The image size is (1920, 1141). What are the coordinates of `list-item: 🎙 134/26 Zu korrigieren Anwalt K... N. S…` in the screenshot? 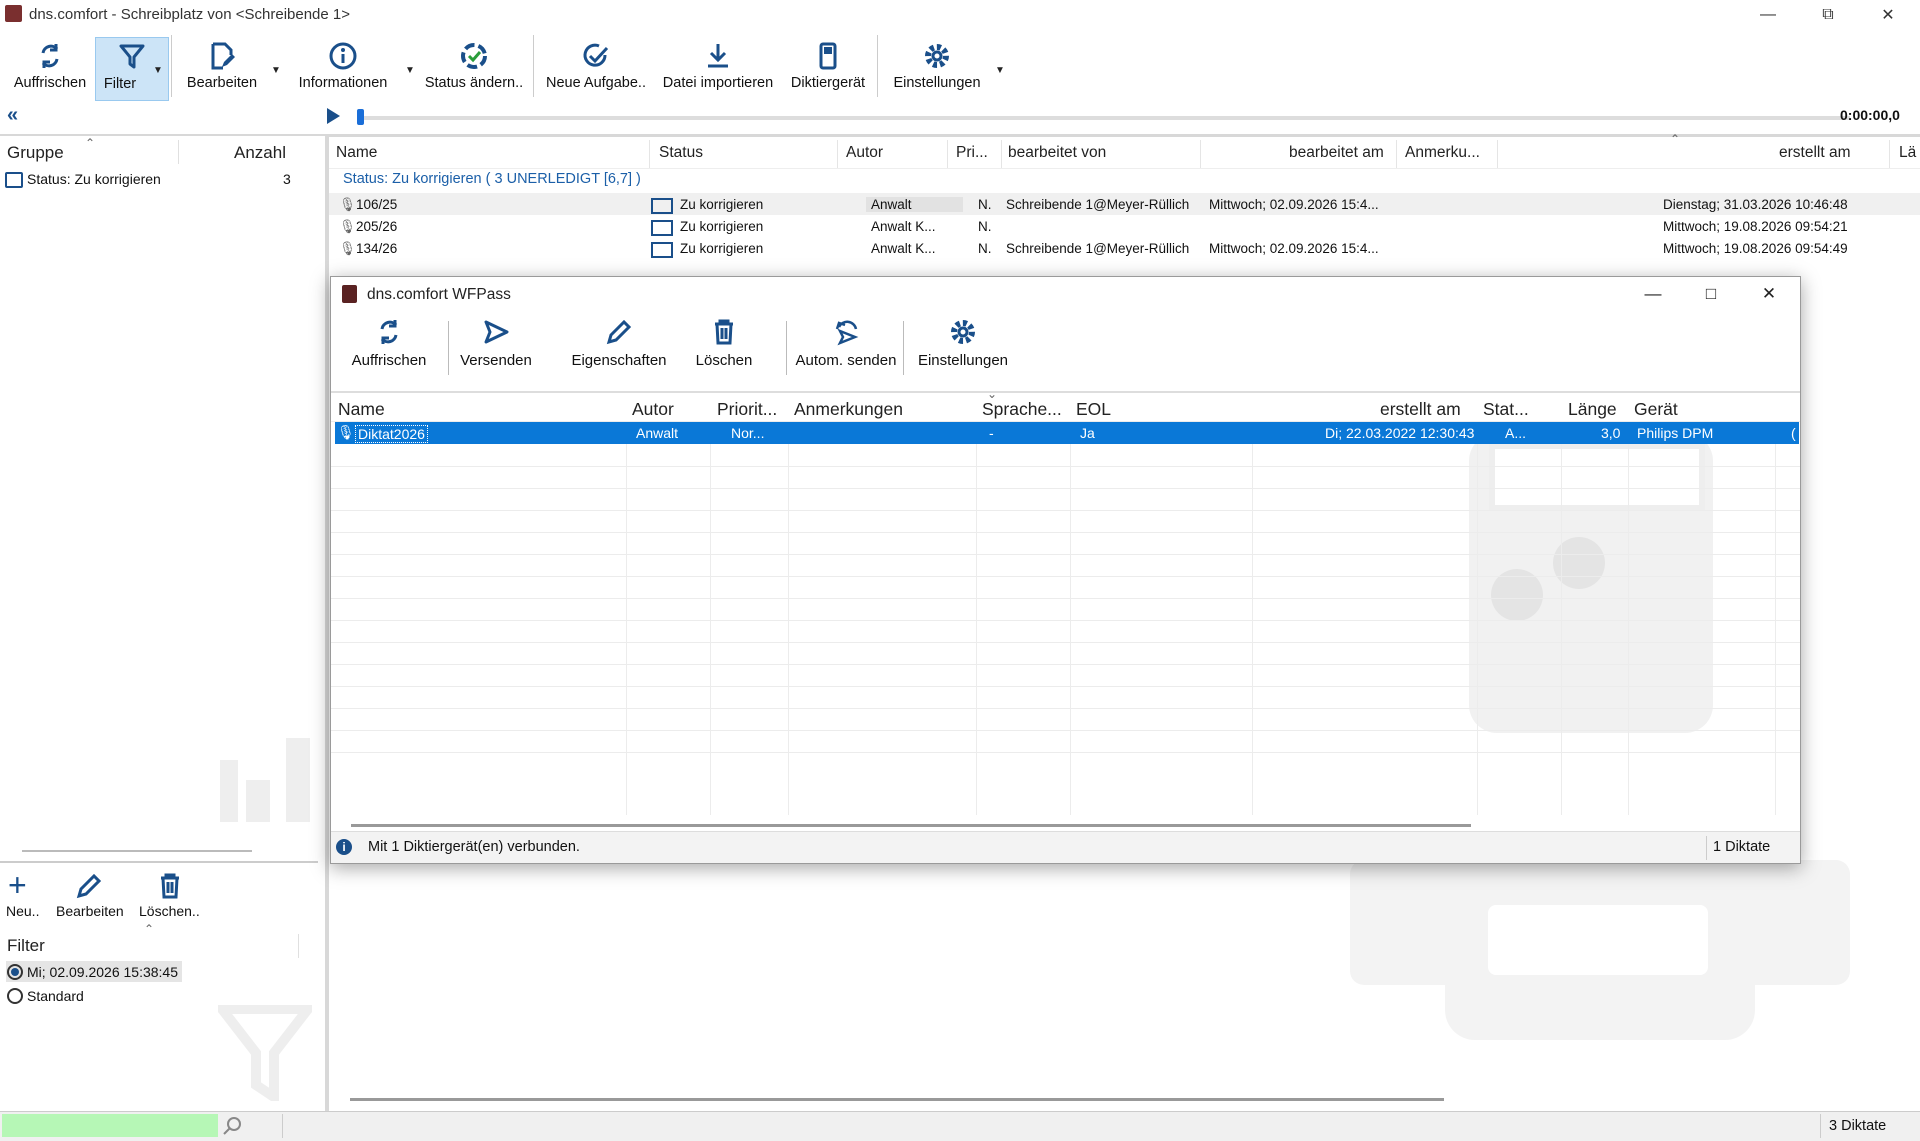 It's located at (1124, 248).